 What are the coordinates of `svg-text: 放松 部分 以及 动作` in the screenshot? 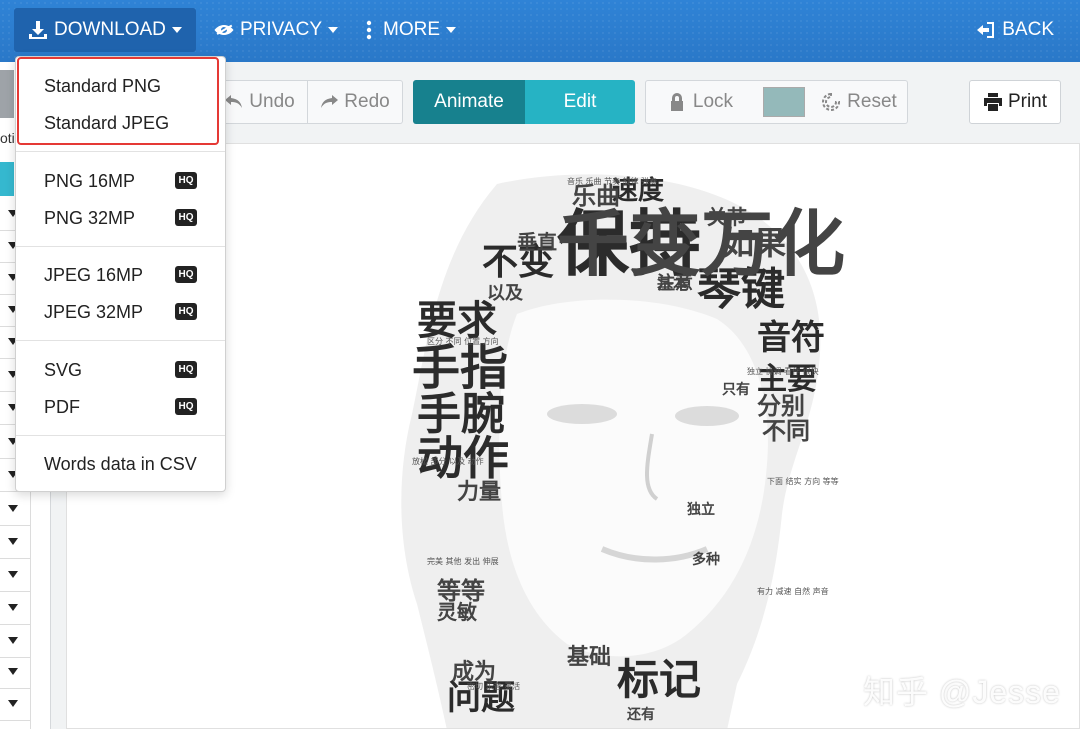 It's located at (448, 461).